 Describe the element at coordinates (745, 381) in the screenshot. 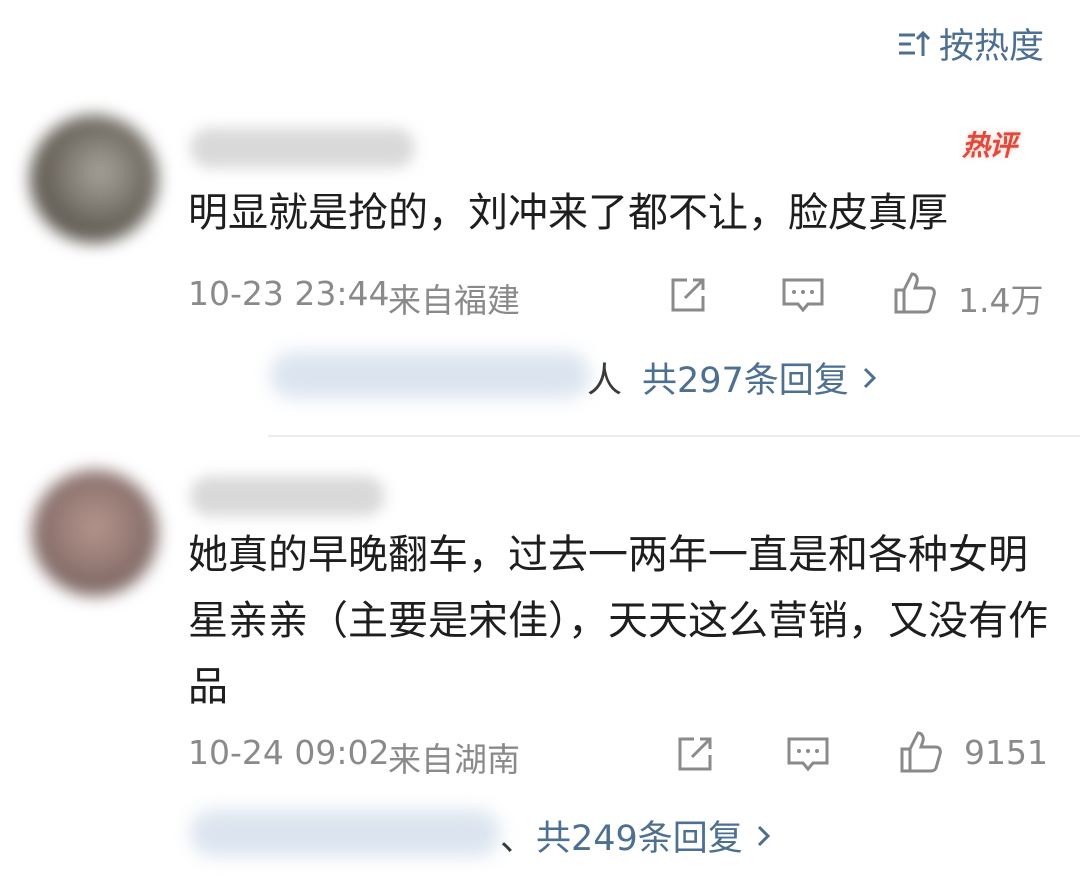

I see `reply-count: 共297条回复` at that location.